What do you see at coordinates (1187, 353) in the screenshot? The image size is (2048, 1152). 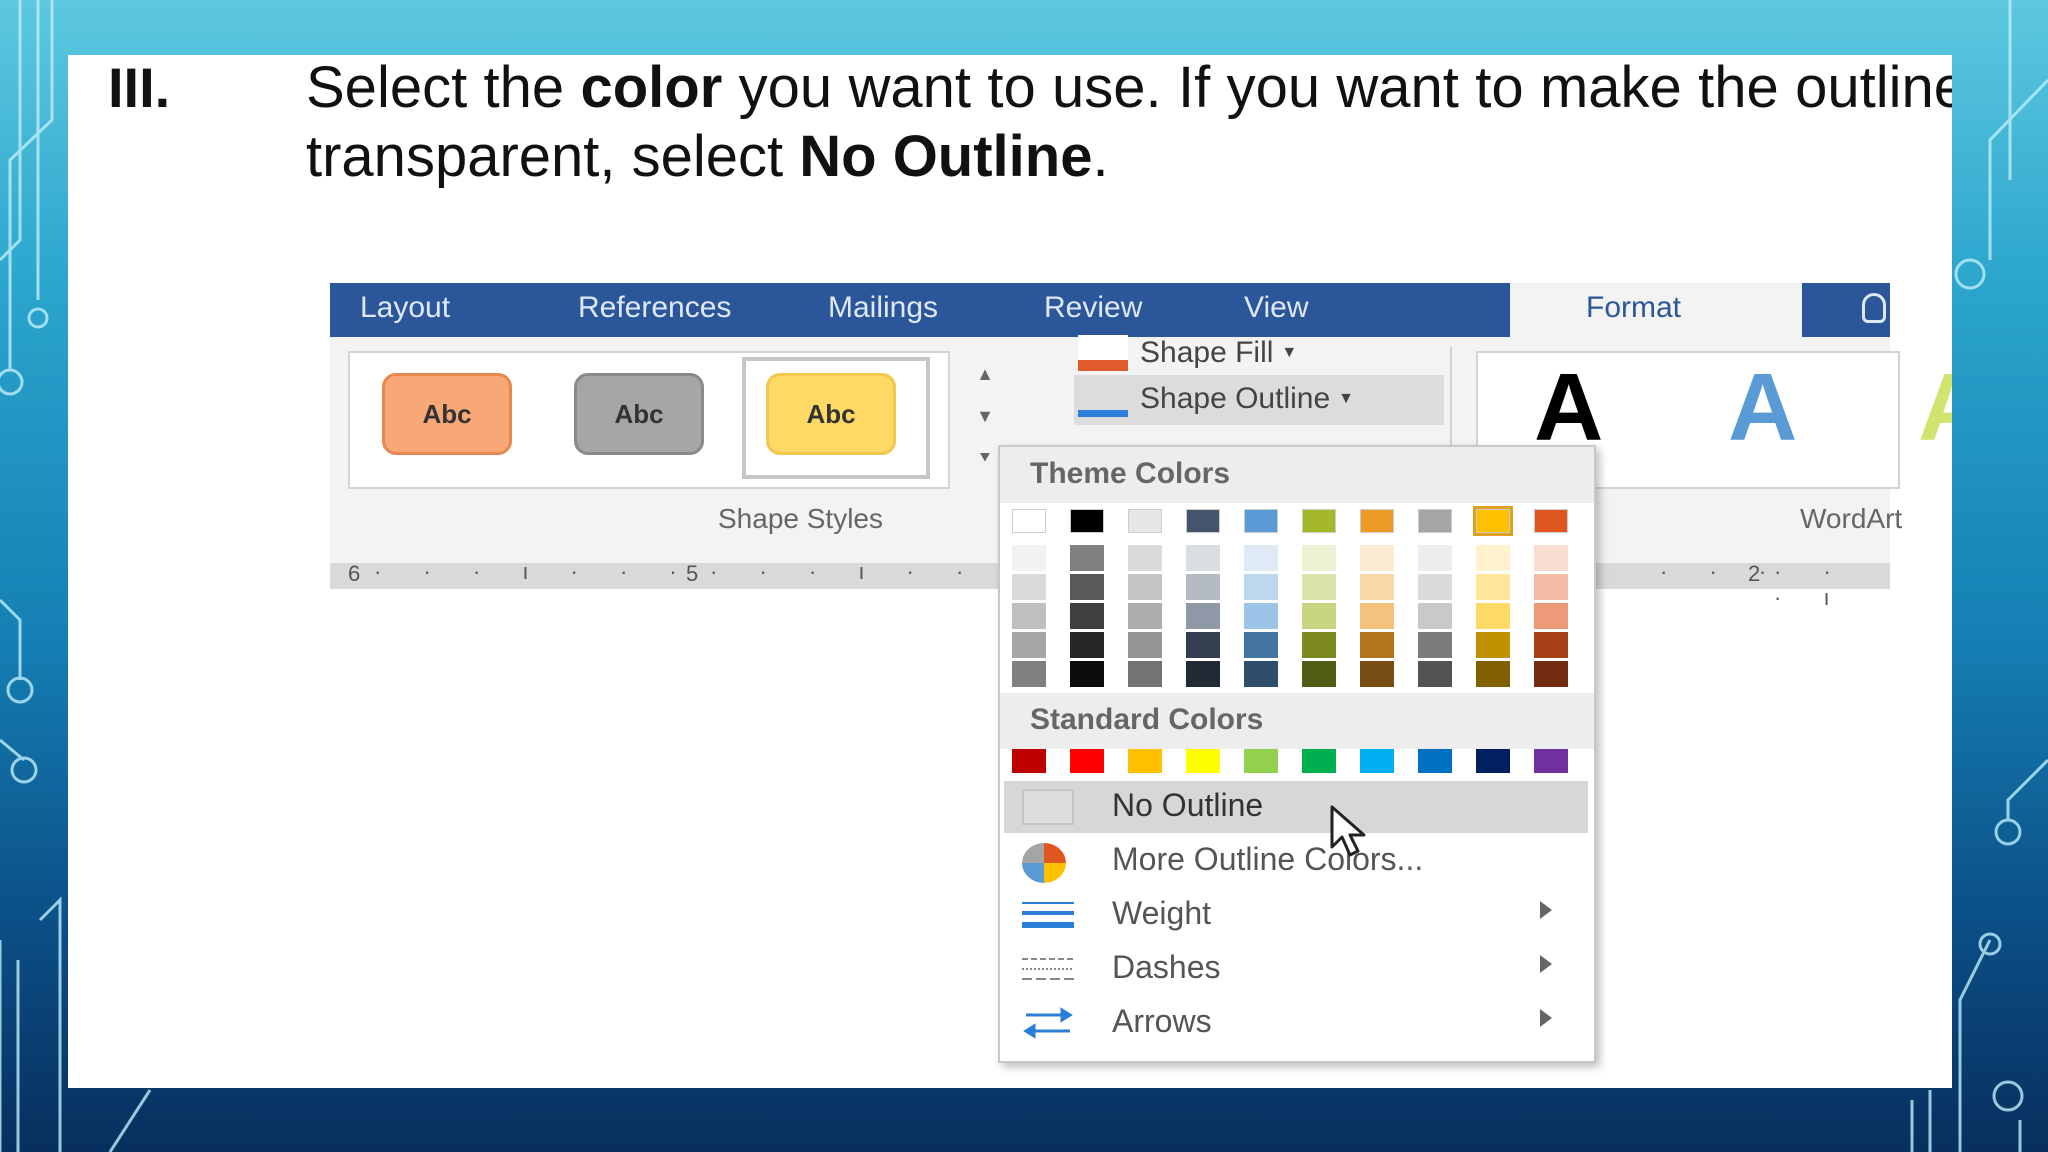 I see `shape-fill-button: Shape Fill ▼` at bounding box center [1187, 353].